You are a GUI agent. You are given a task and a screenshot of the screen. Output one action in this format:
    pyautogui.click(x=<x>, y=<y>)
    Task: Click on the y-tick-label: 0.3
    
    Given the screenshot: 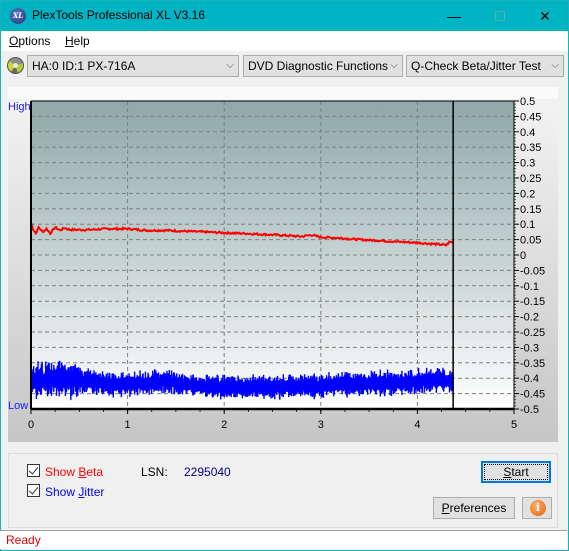 What is the action you would take?
    pyautogui.click(x=527, y=164)
    